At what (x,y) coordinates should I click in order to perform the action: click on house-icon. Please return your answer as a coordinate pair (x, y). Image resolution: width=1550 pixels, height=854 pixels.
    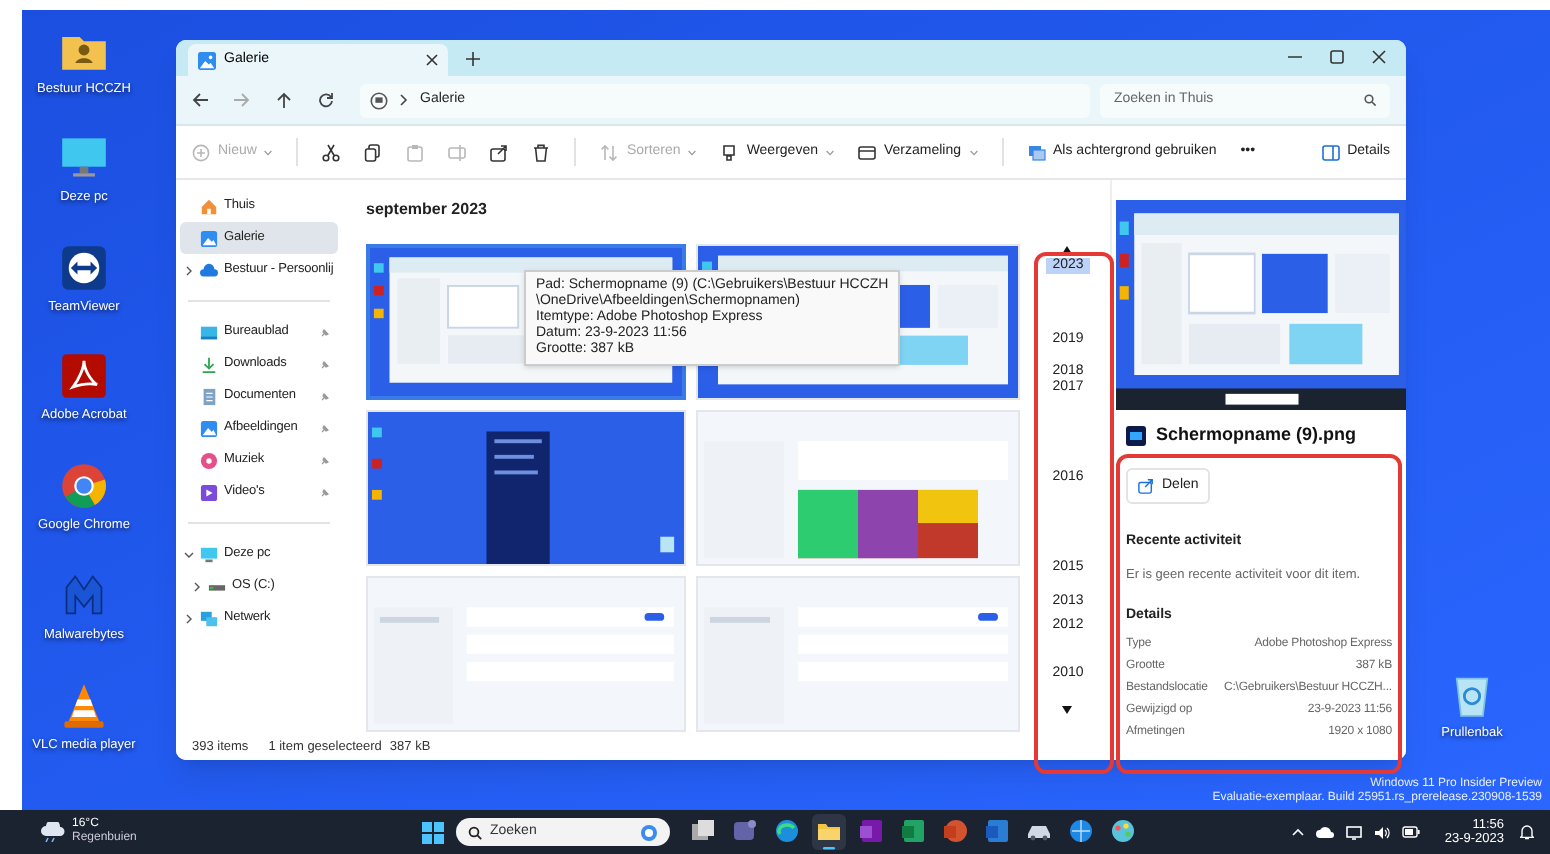
    Looking at the image, I should click on (209, 206).